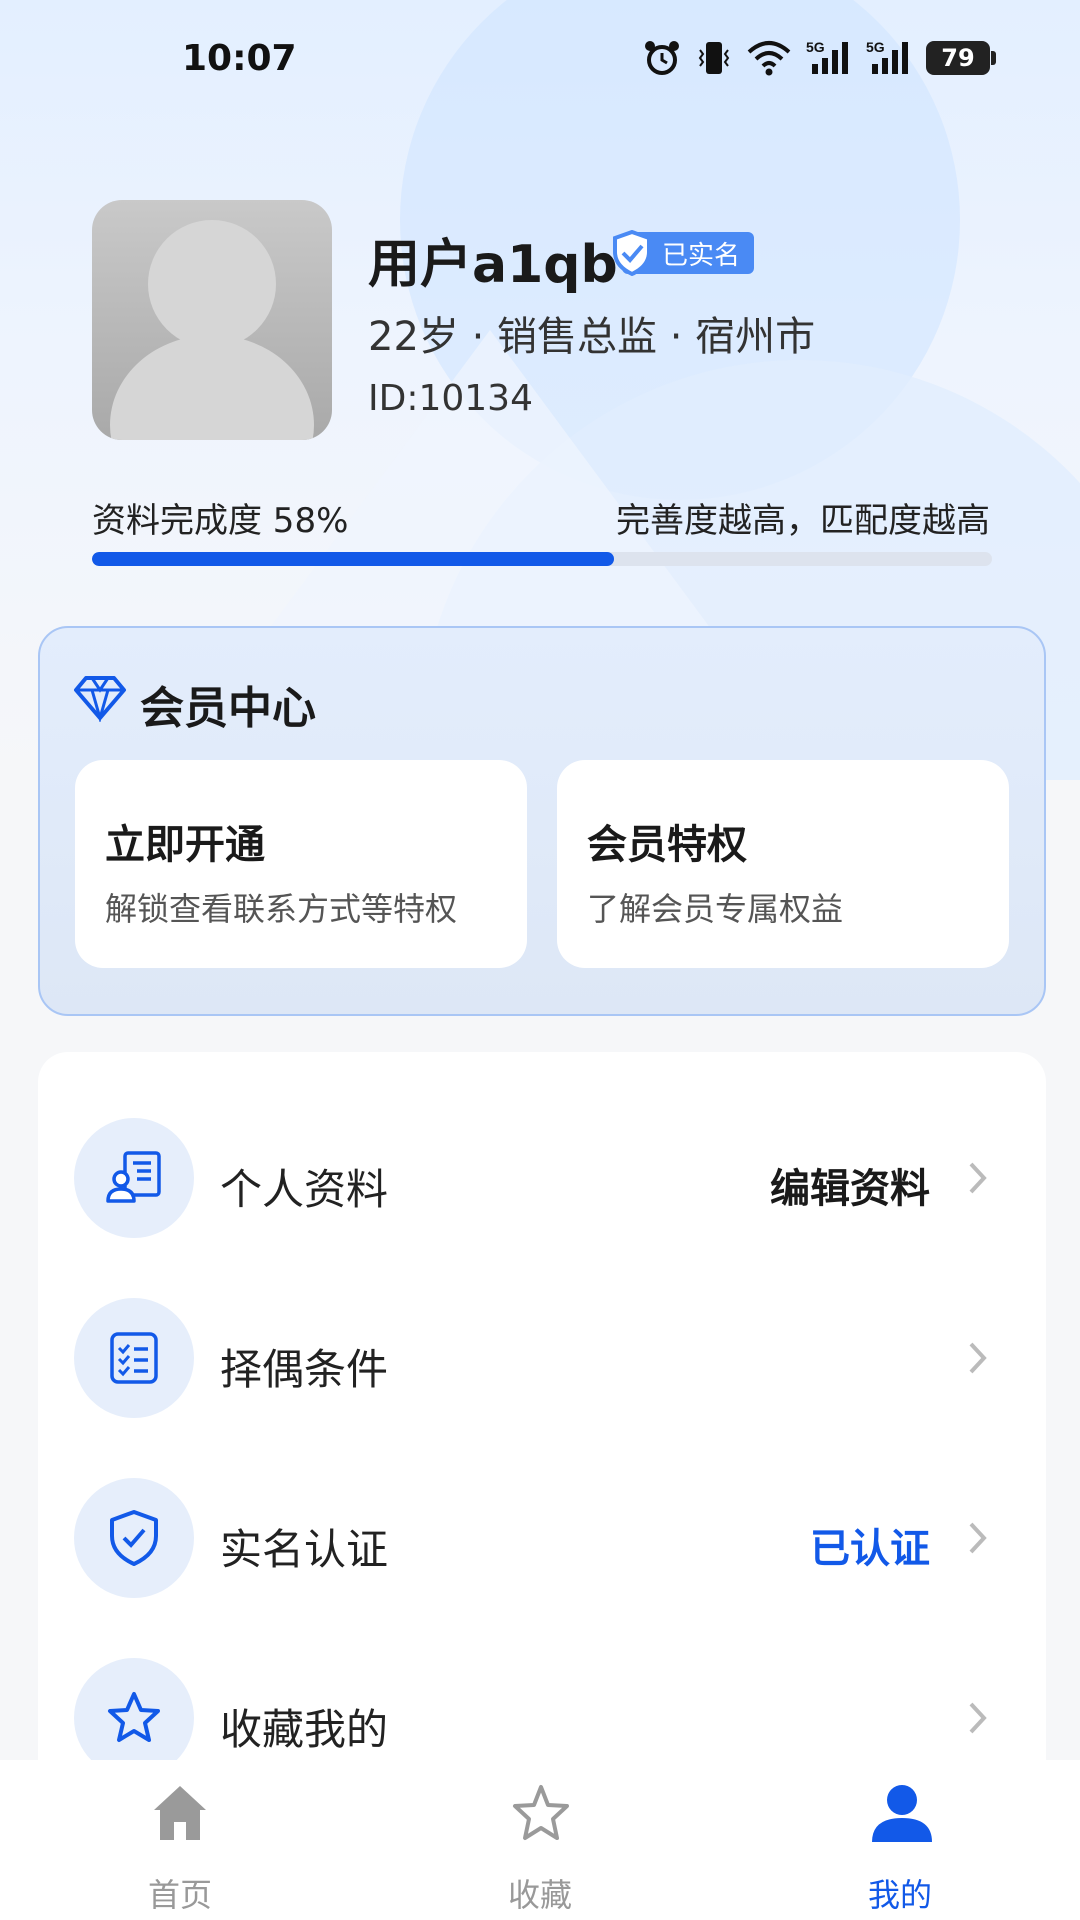  What do you see at coordinates (228, 708) in the screenshot?
I see `member-center-title: 会员中心` at bounding box center [228, 708].